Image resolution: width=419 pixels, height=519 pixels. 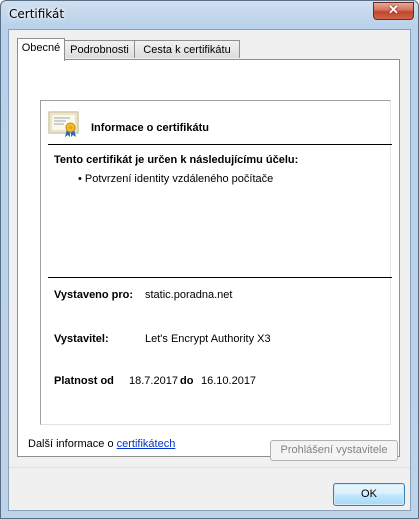 I want to click on divider-bottom, so click(x=220, y=277).